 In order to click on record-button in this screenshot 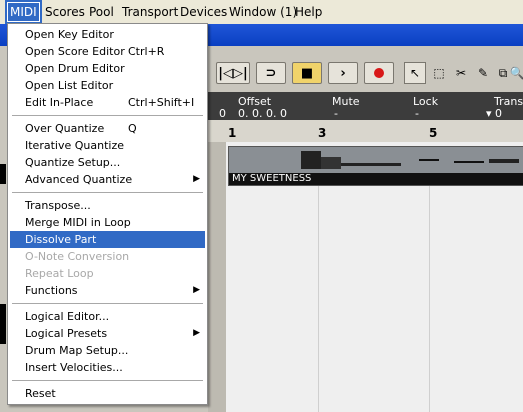, I will do `click(379, 73)`.